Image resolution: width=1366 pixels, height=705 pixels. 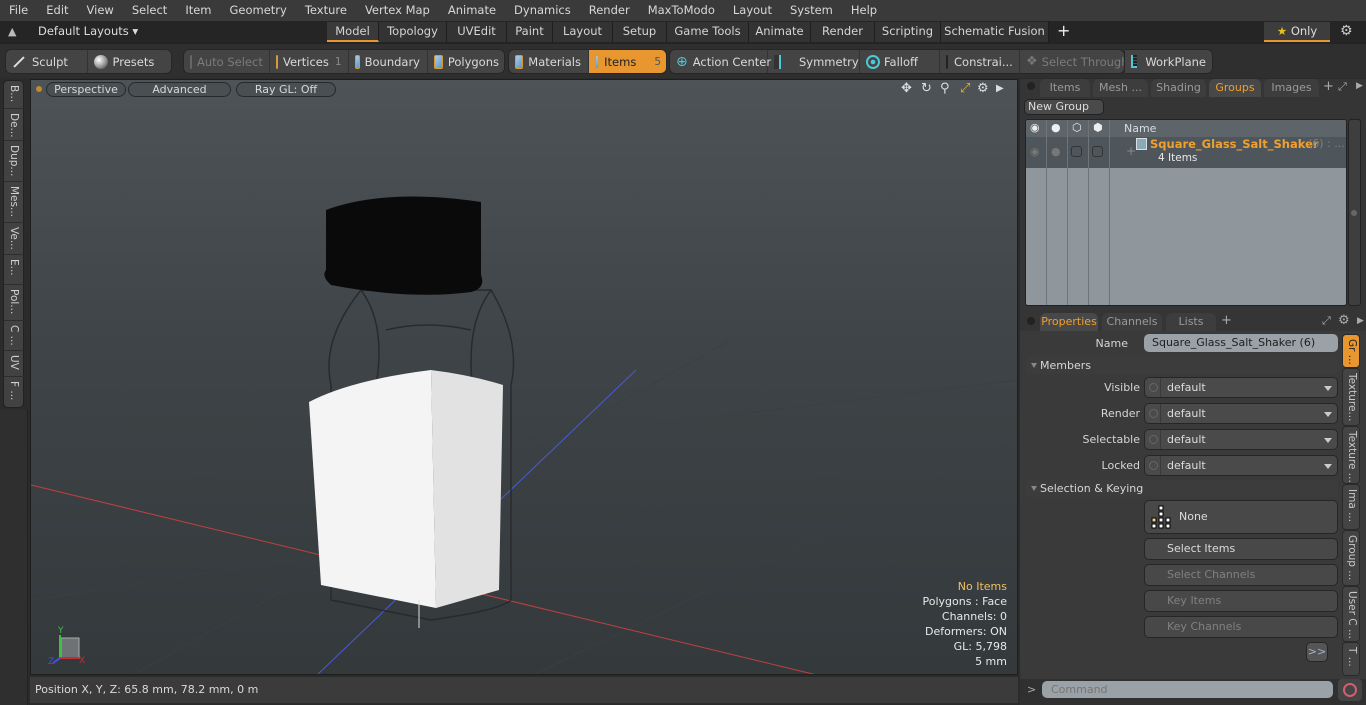 What do you see at coordinates (397, 10) in the screenshot?
I see `menu-vertex-map: Vertex Map` at bounding box center [397, 10].